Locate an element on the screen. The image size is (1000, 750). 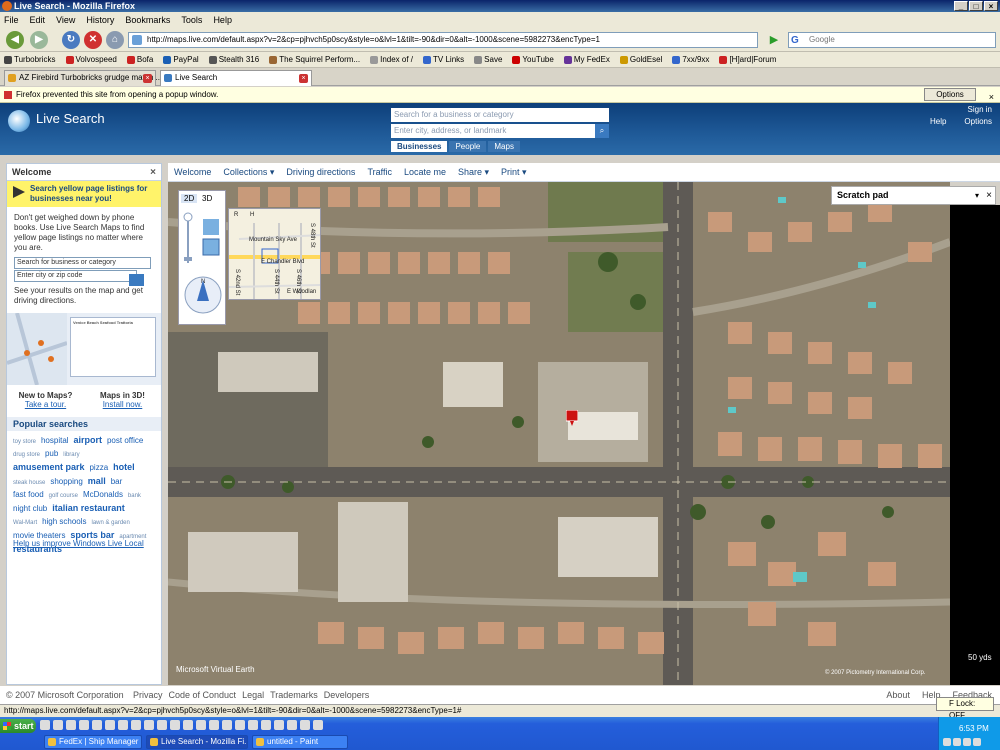
toolbar-driving-directions: Driving directions is located at coordinates (320, 172).